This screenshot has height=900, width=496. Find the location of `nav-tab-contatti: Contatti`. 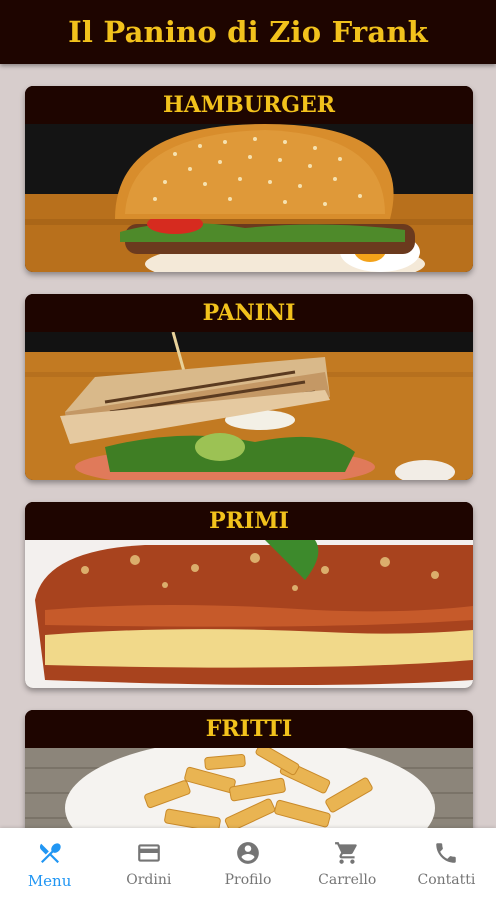

nav-tab-contatti: Contatti is located at coordinates (446, 864).